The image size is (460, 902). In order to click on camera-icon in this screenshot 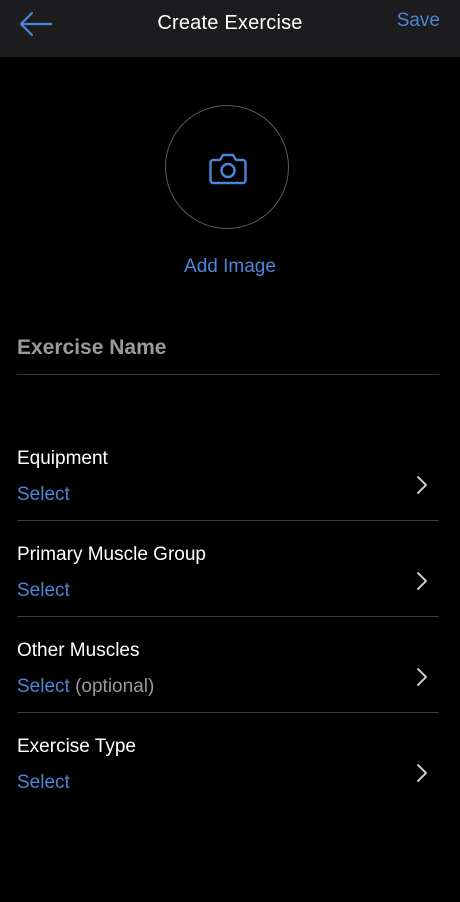, I will do `click(228, 169)`.